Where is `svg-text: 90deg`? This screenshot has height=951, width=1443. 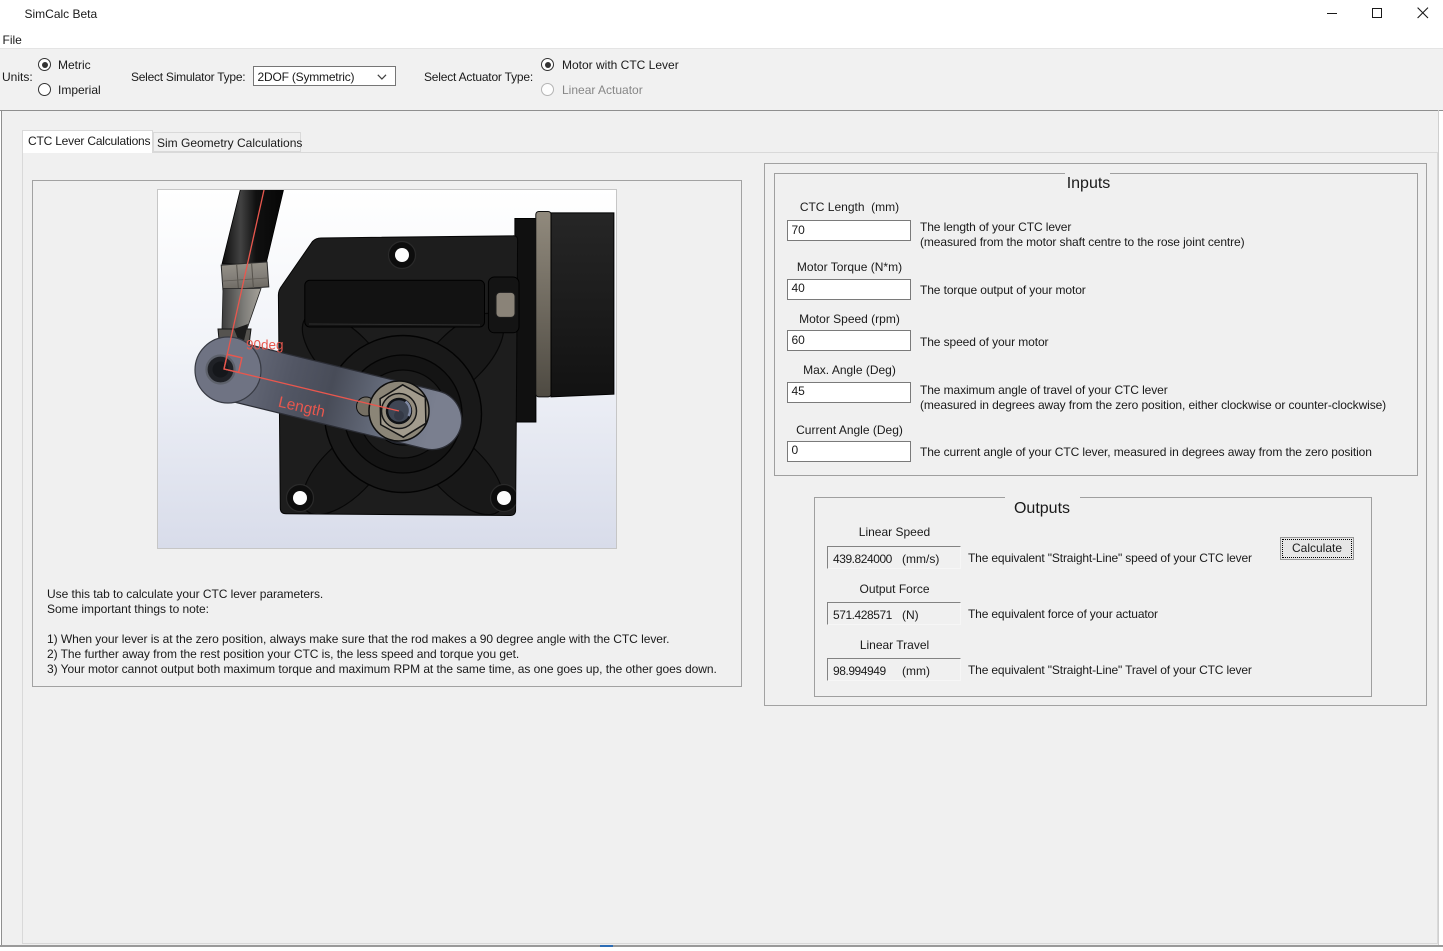
svg-text: 90deg is located at coordinates (265, 345).